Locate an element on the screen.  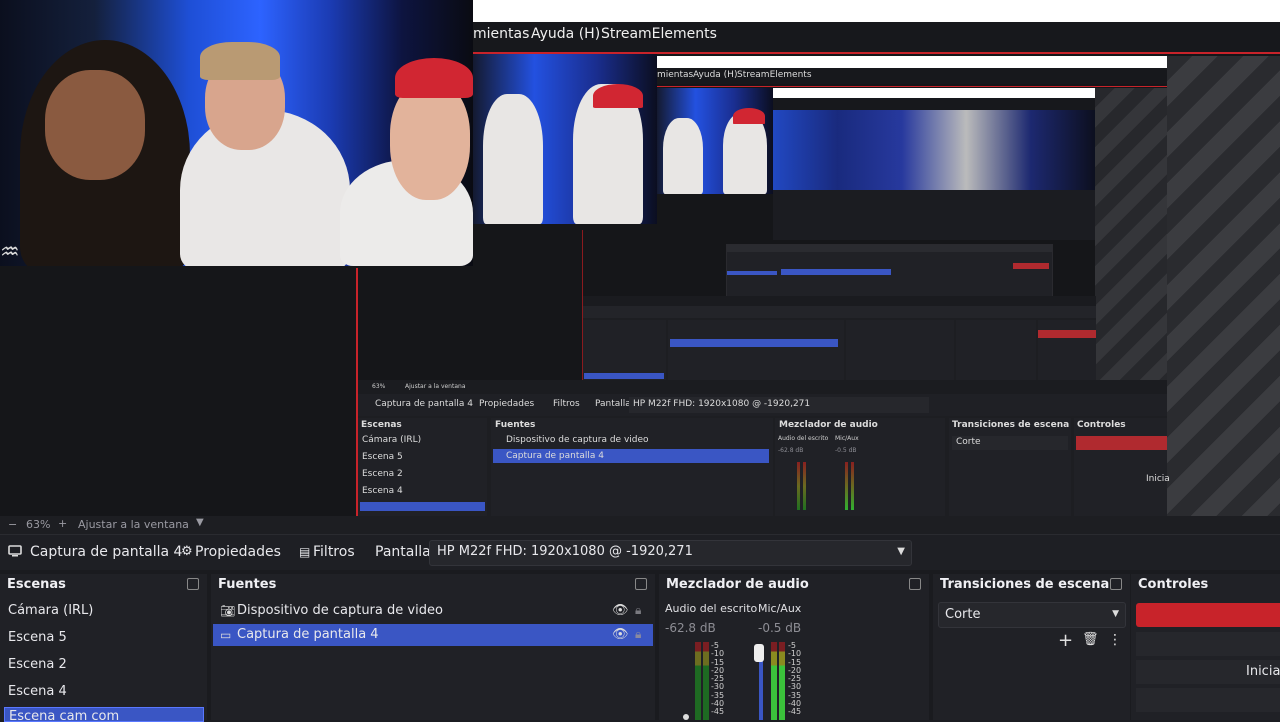
monitor-icon: ▭ is located at coordinates (226, 635).